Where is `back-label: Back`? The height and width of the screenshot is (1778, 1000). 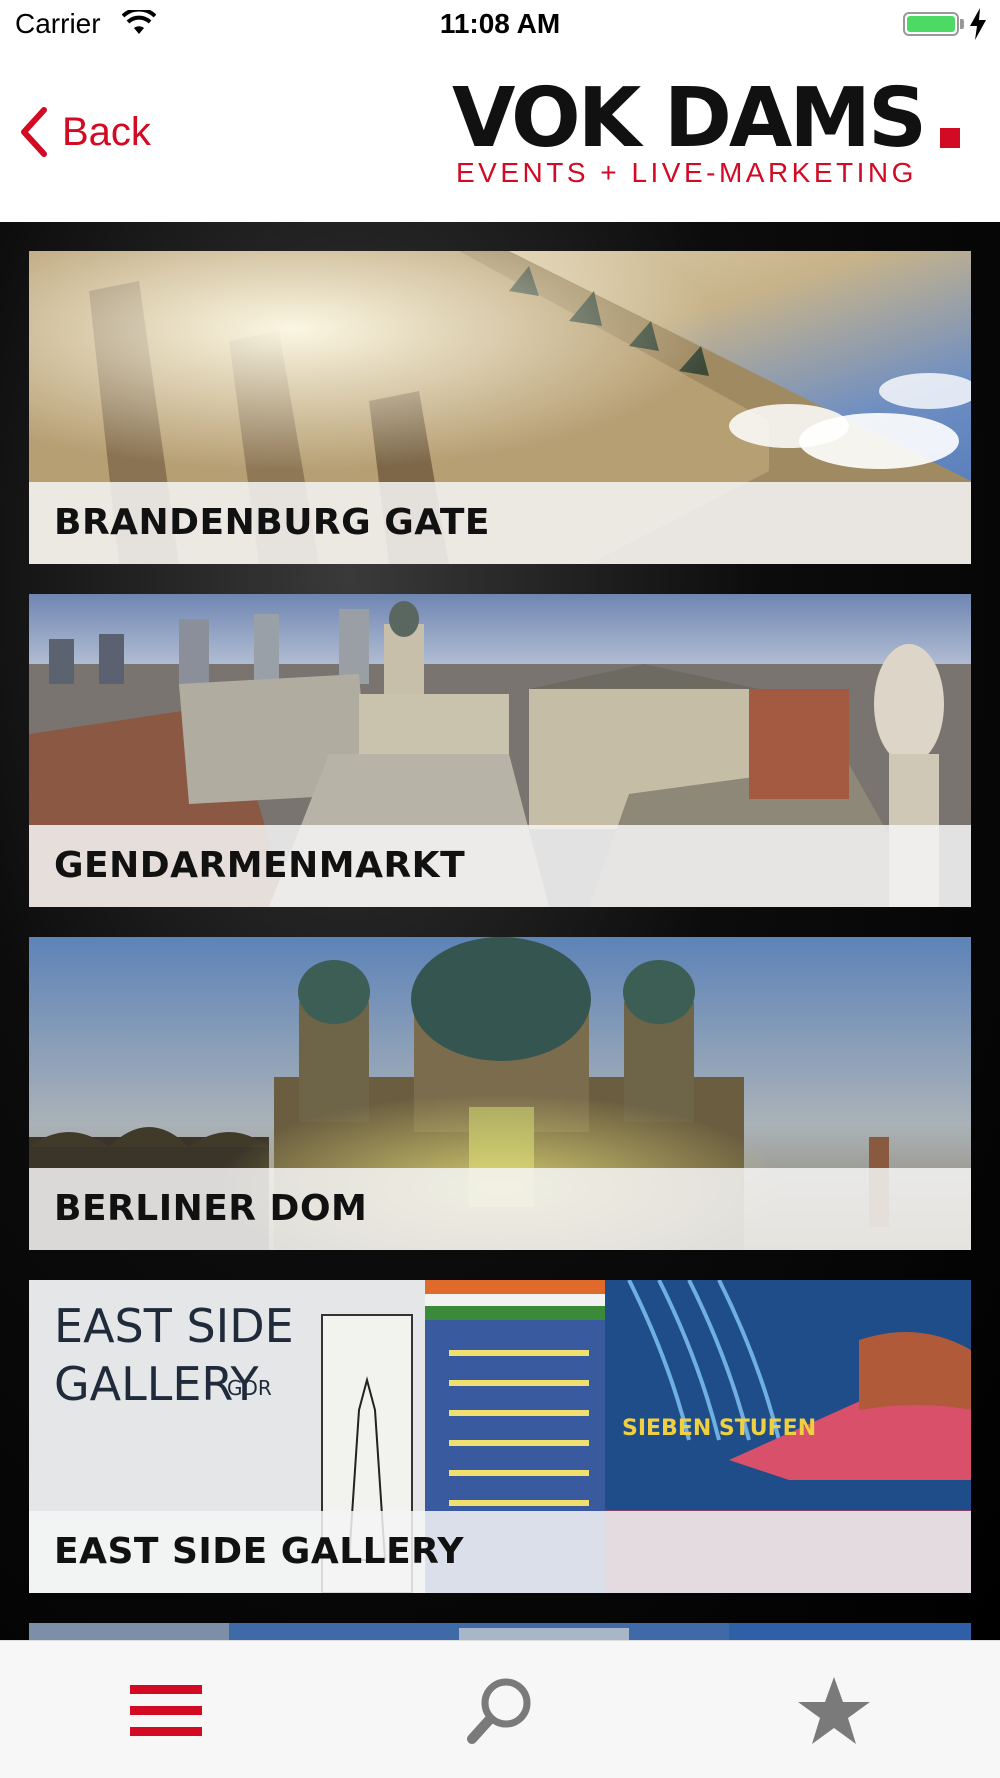 back-label: Back is located at coordinates (106, 131).